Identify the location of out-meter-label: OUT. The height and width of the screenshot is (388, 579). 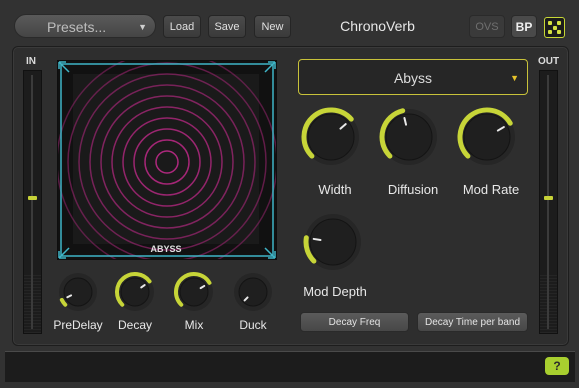
(549, 61).